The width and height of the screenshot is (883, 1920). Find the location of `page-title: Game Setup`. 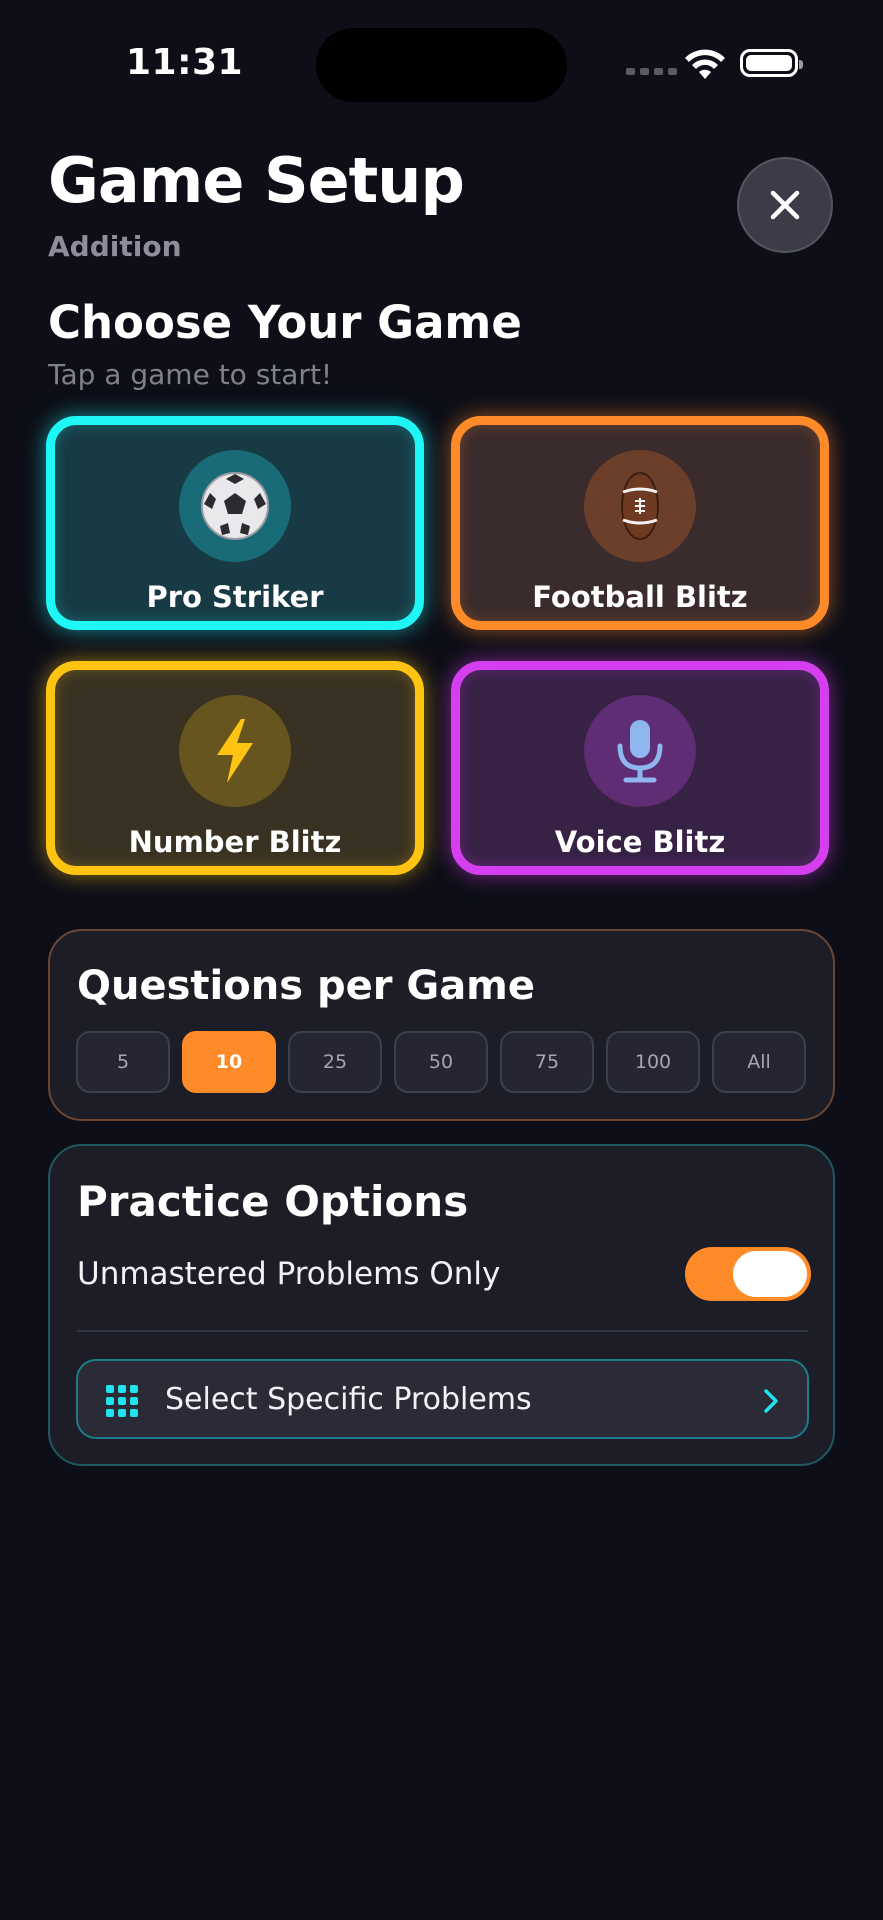

page-title: Game Setup is located at coordinates (256, 180).